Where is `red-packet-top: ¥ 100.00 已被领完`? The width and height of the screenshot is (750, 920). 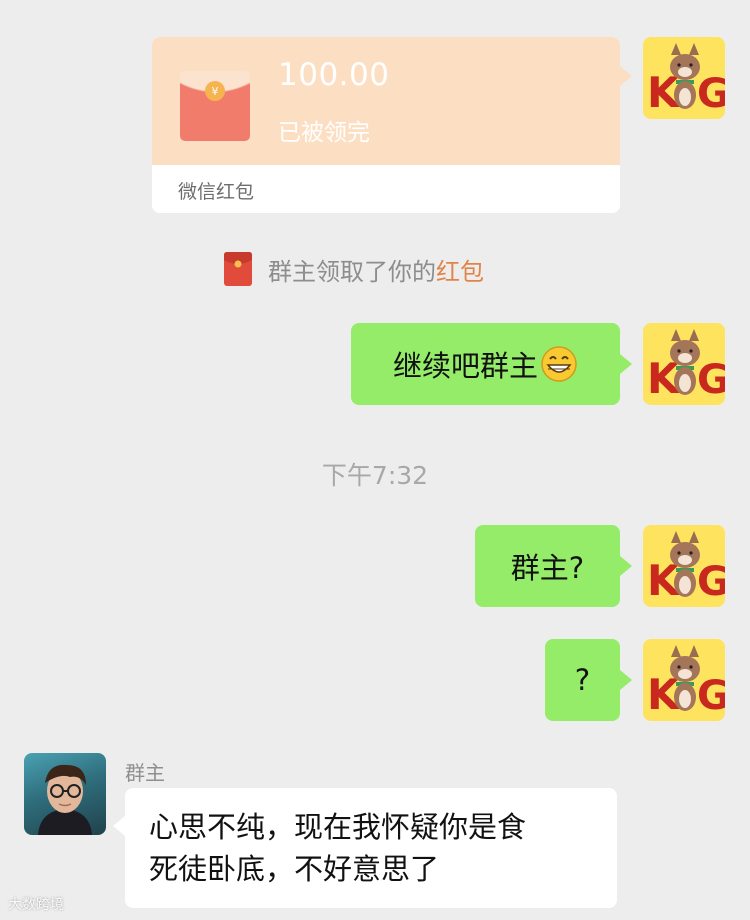 red-packet-top: ¥ 100.00 已被领完 is located at coordinates (386, 101).